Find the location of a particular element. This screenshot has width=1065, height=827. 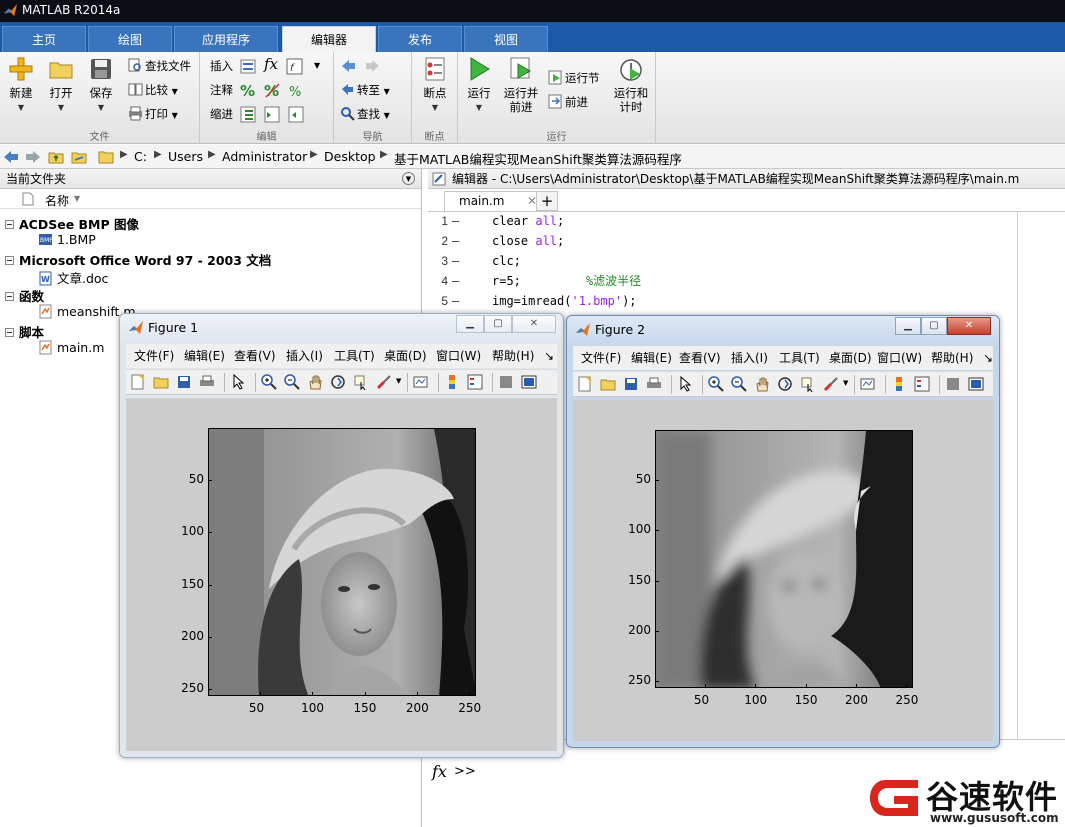

editor-tab-main-m: main.m ✕ is located at coordinates (494, 201).